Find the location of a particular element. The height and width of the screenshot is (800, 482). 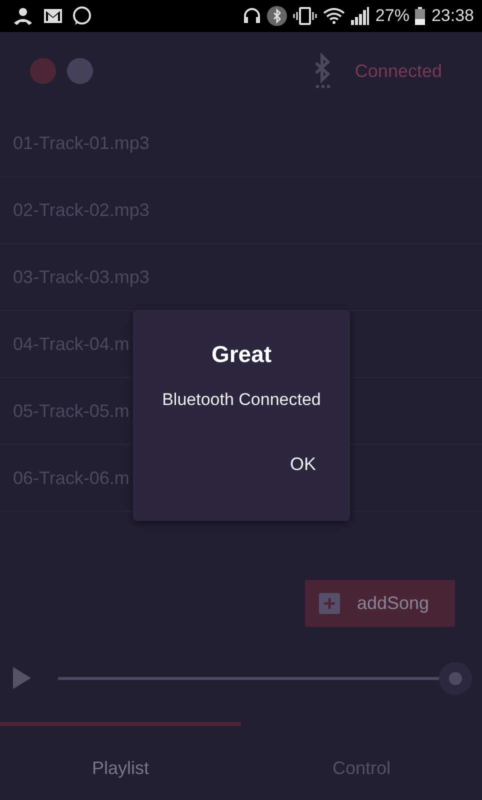

tab: Playlist is located at coordinates (120, 761).